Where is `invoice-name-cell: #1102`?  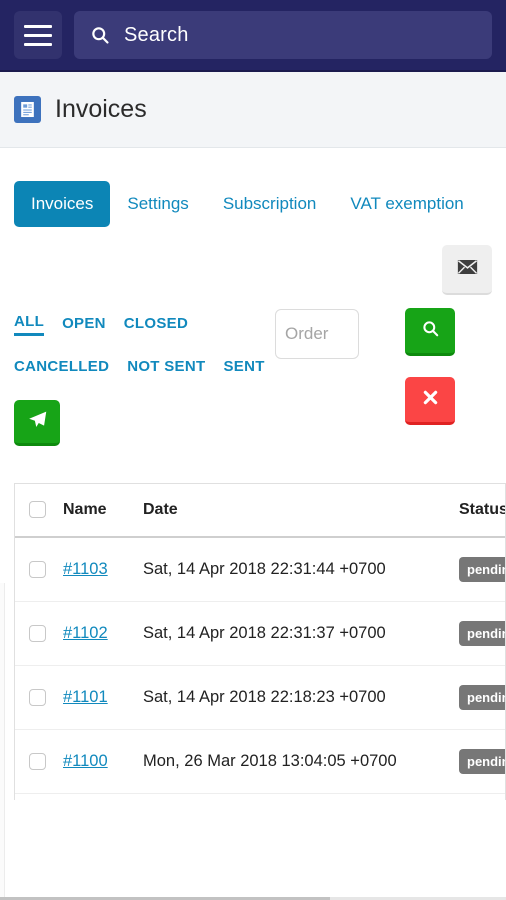
invoice-name-cell: #1102 is located at coordinates (103, 633).